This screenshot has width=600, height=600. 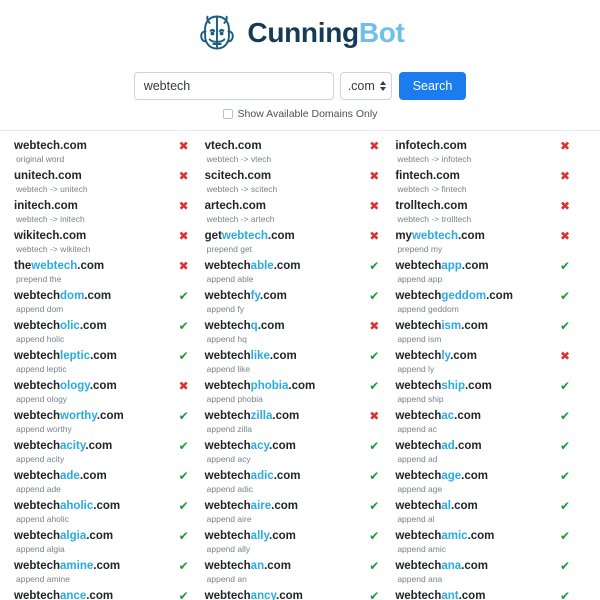 I want to click on tld-select: .com, so click(x=365, y=86).